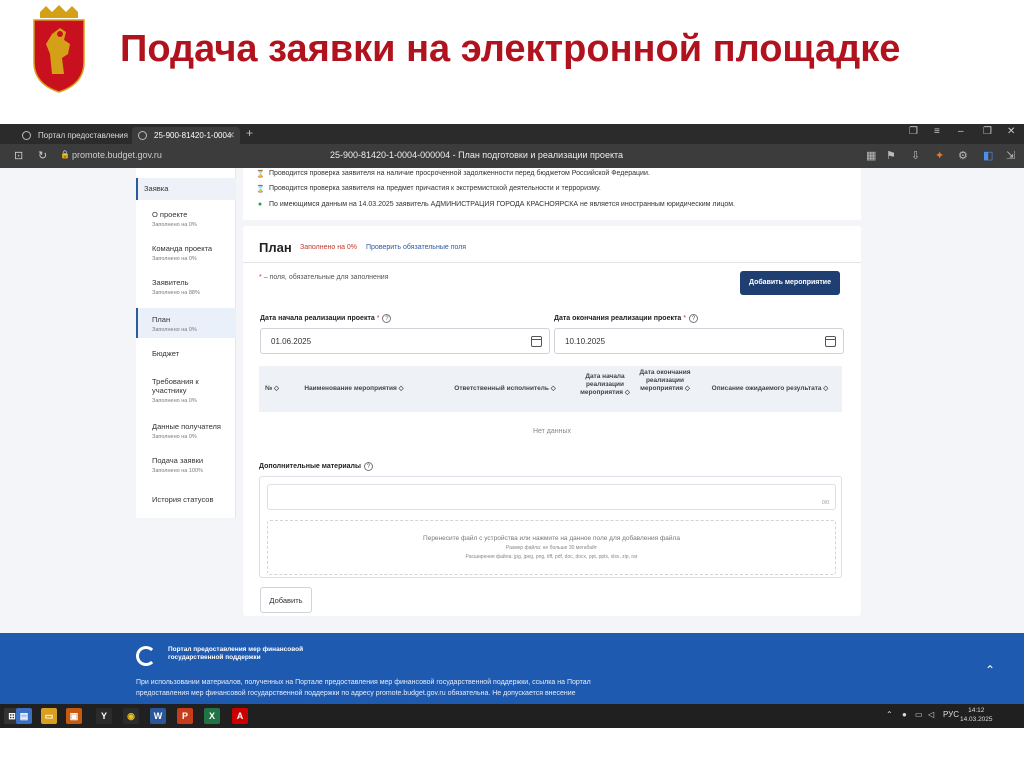 The height and width of the screenshot is (767, 1024). Describe the element at coordinates (185, 716) in the screenshot. I see `powerpoint-app-icon: P` at that location.